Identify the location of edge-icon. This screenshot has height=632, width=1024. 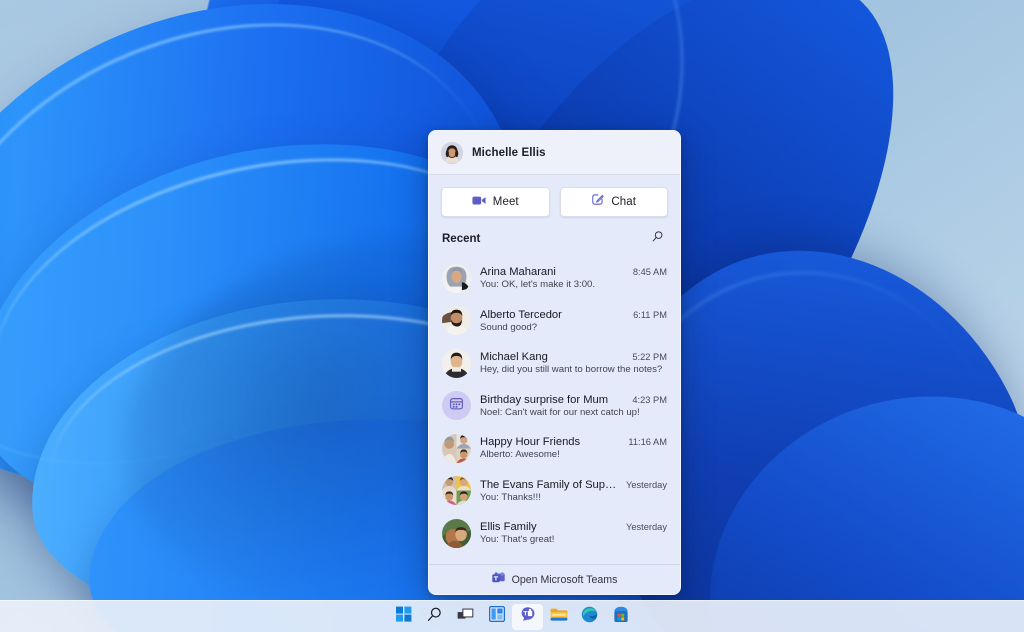
(589, 617).